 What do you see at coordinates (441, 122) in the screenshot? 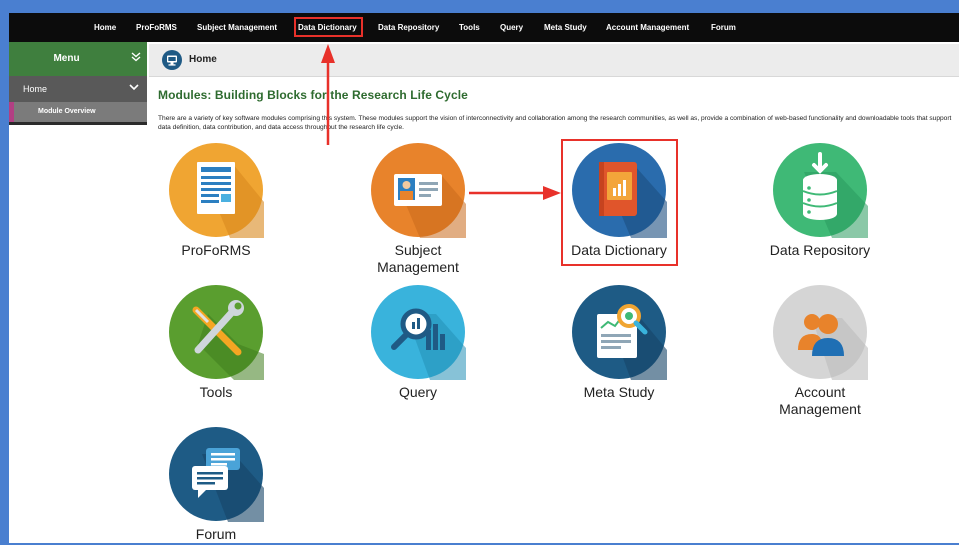
I see `annotation-arrows` at bounding box center [441, 122].